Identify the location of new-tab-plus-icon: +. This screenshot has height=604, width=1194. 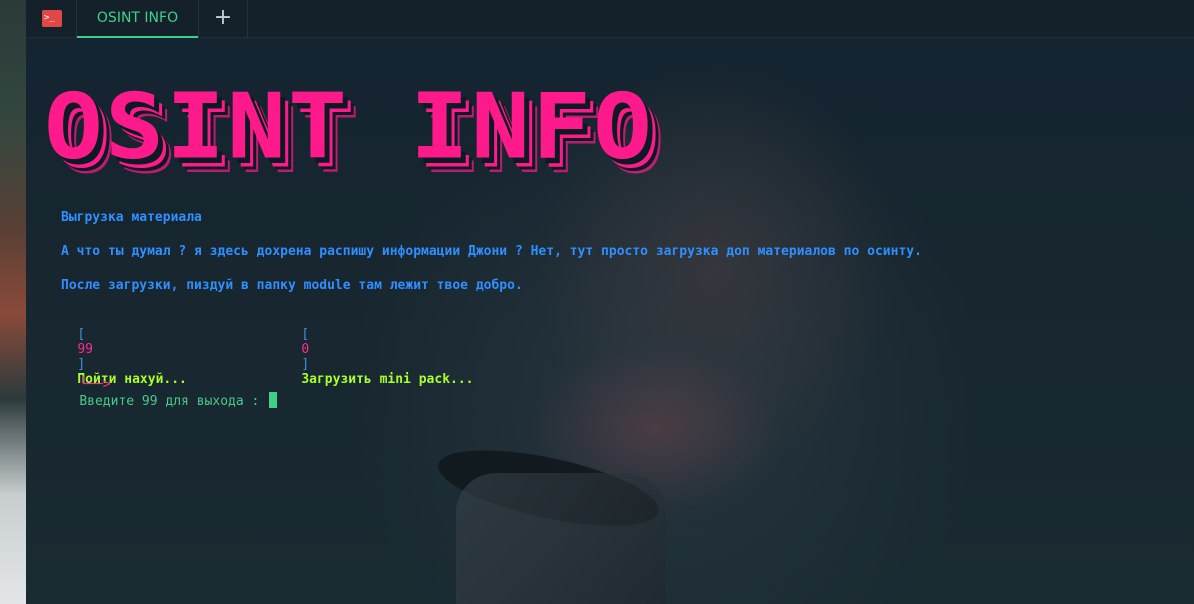
(223, 19).